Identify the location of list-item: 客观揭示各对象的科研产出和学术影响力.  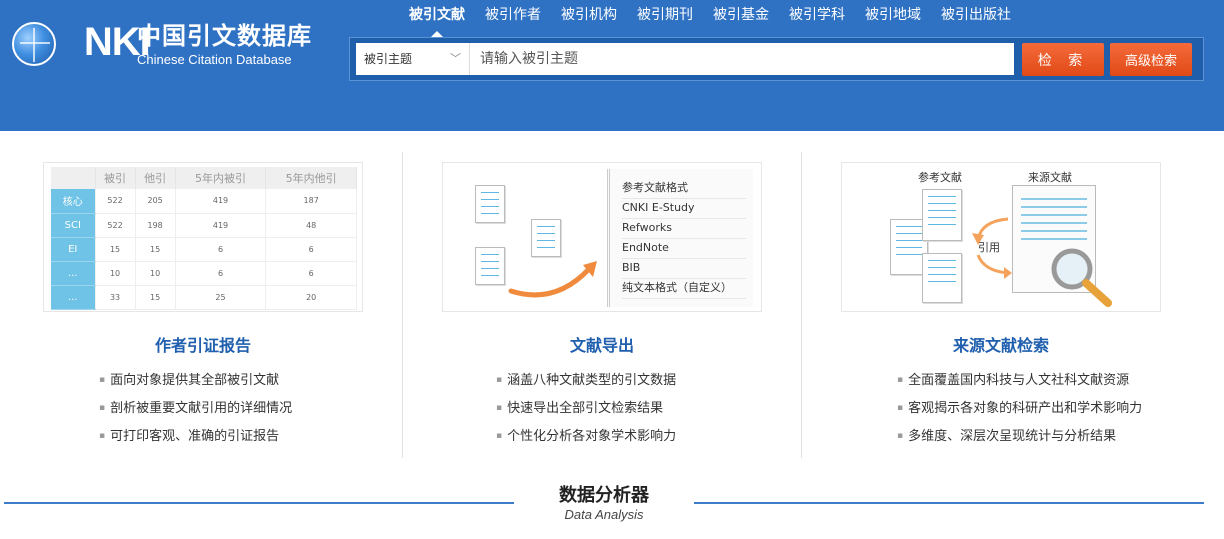
(1019, 412).